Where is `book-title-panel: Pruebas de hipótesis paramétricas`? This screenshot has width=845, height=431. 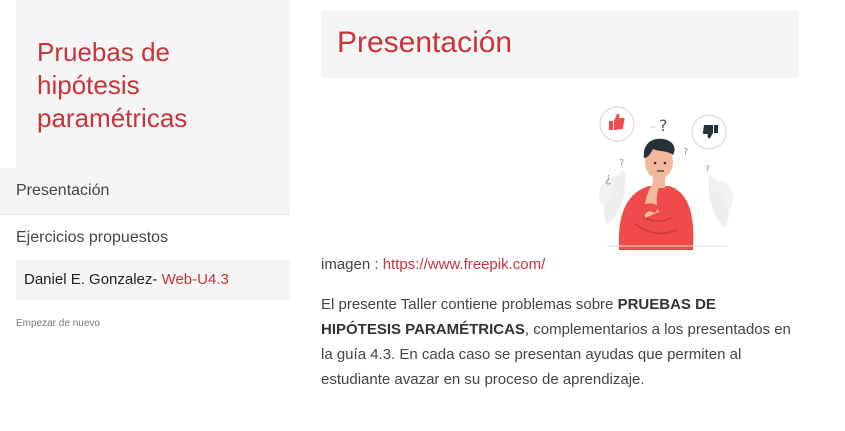 book-title-panel: Pruebas de hipótesis paramétricas is located at coordinates (153, 84).